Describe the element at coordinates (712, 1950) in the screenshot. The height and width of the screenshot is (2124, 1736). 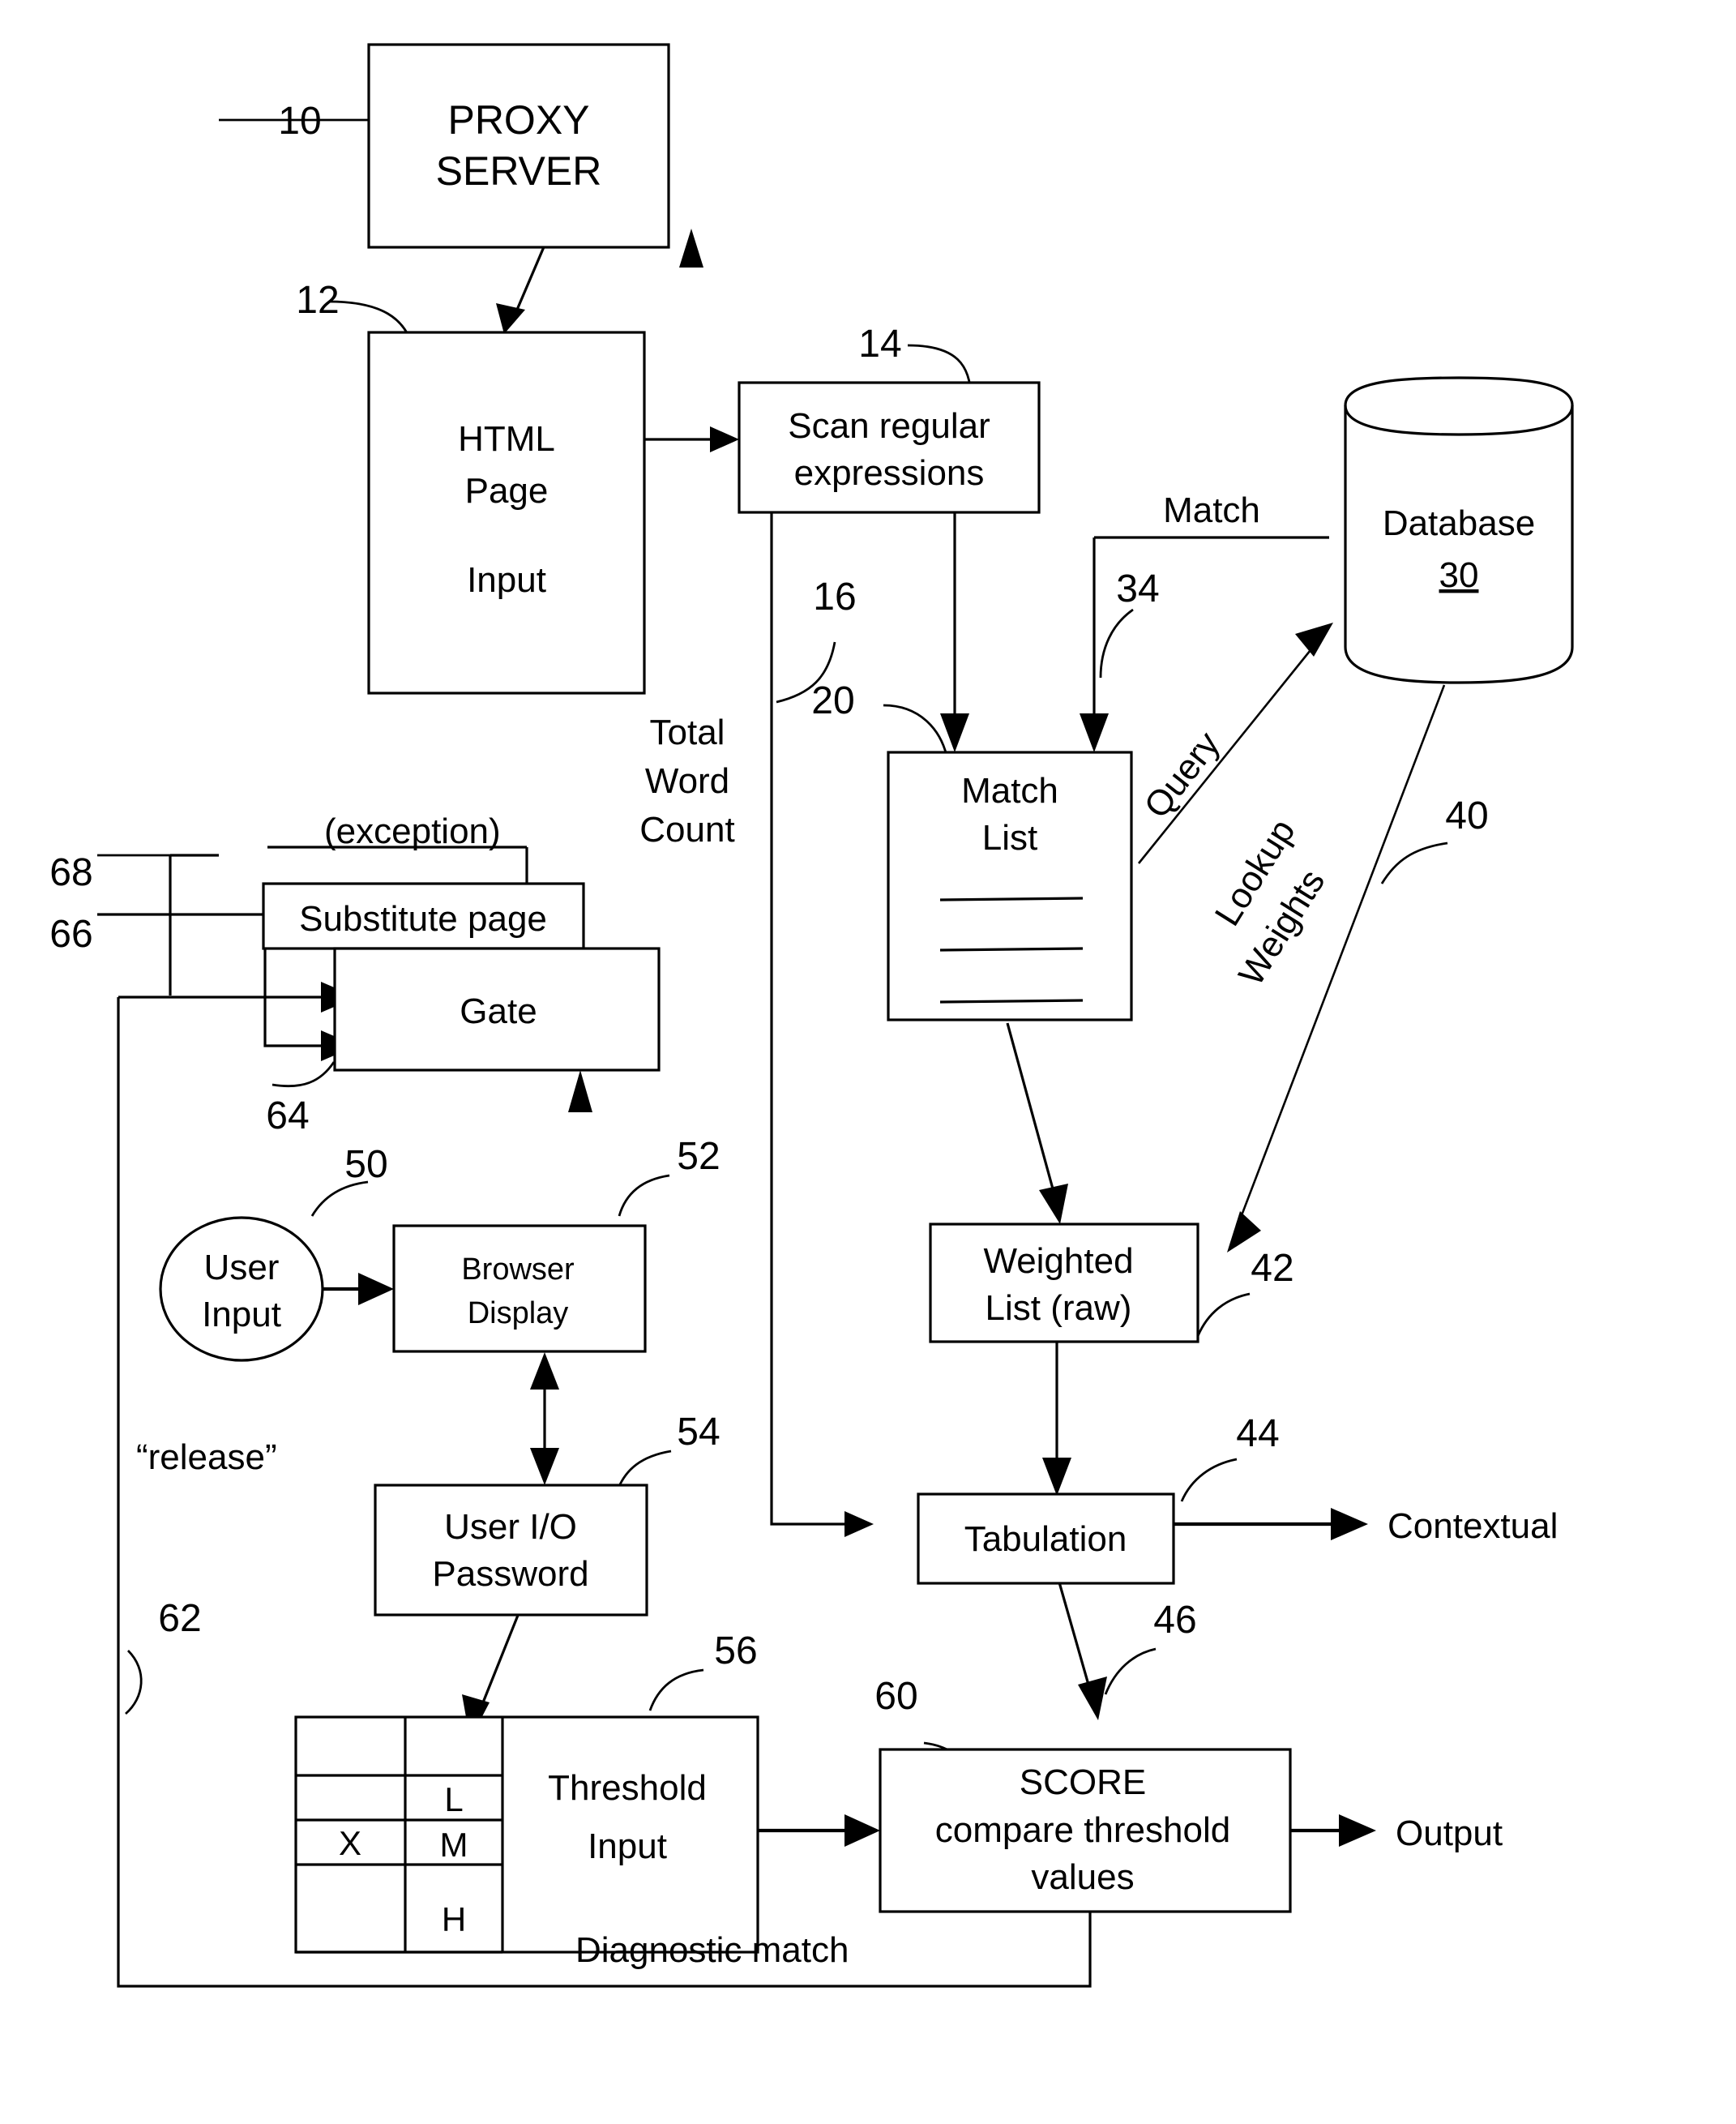
I see `edge-label-diagnostic-match: Diagnostic match` at that location.